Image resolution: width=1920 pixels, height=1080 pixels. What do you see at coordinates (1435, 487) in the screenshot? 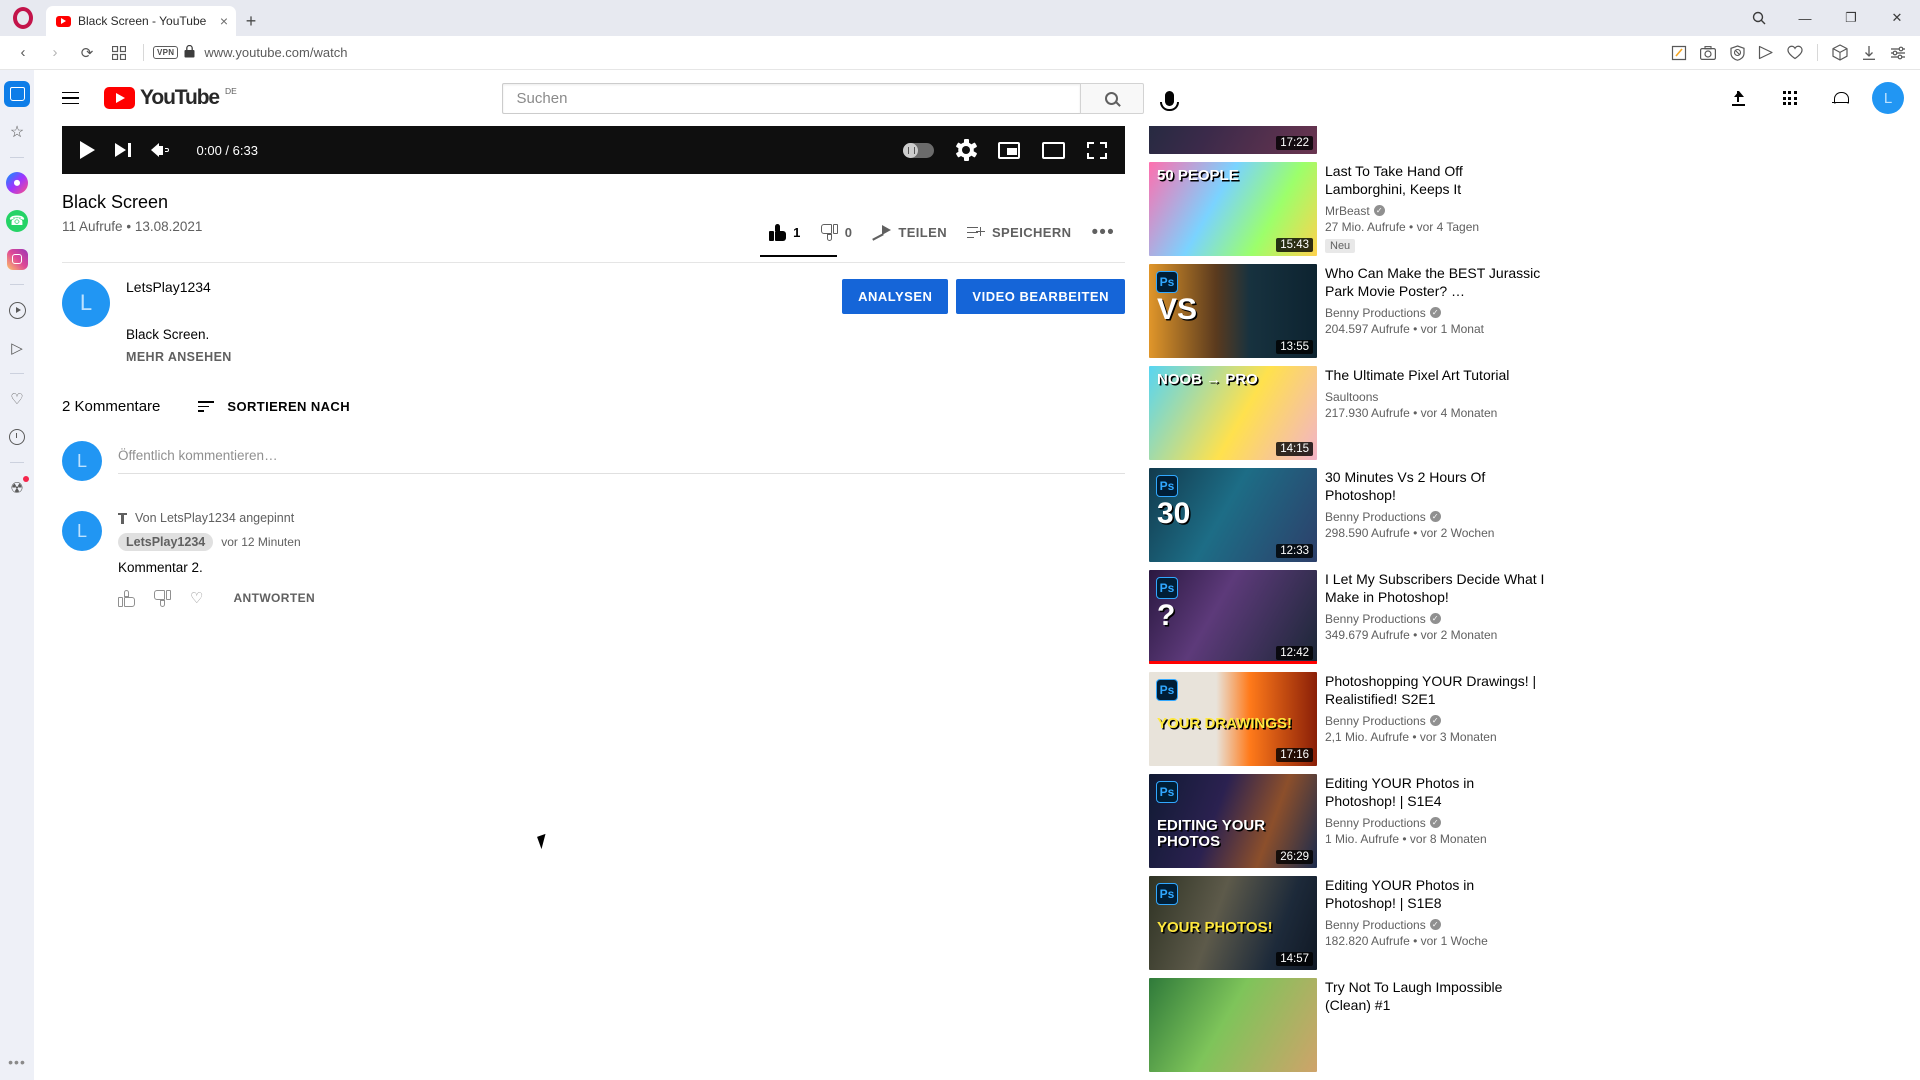
I see `video-title: 30 Minutes Vs 2 Hours Of Photoshop!` at bounding box center [1435, 487].